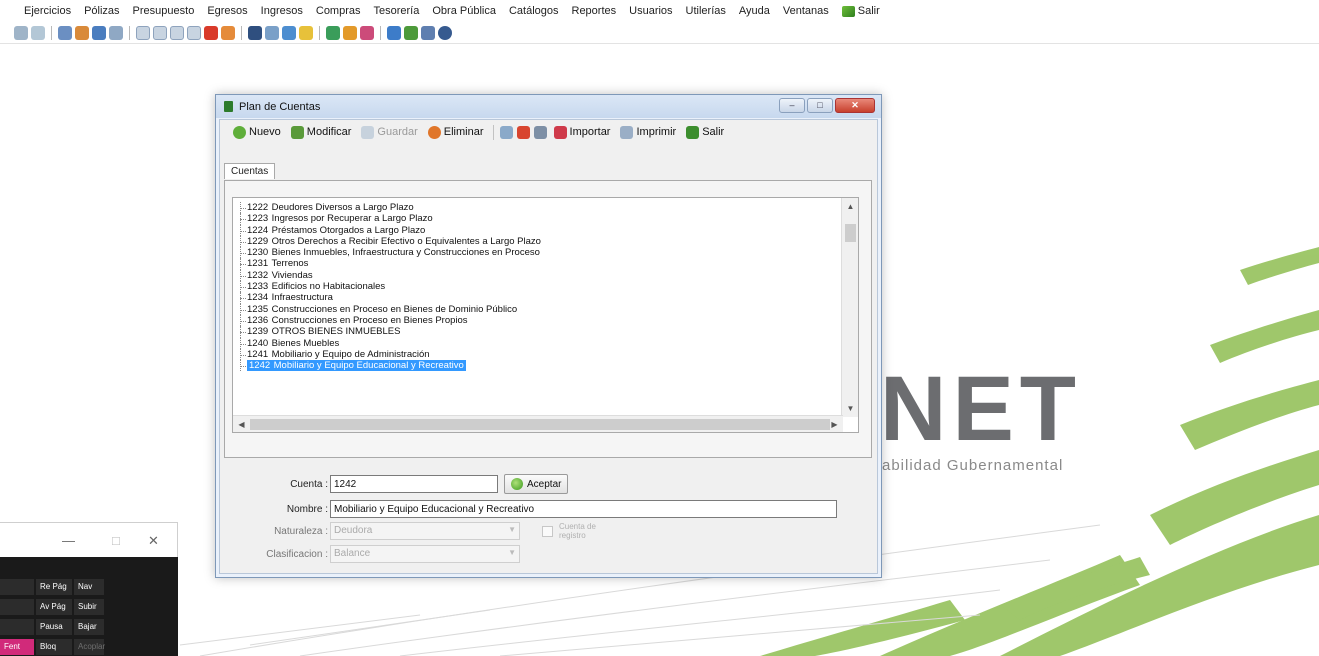 The width and height of the screenshot is (1319, 656). I want to click on bank-icon, so click(289, 32).